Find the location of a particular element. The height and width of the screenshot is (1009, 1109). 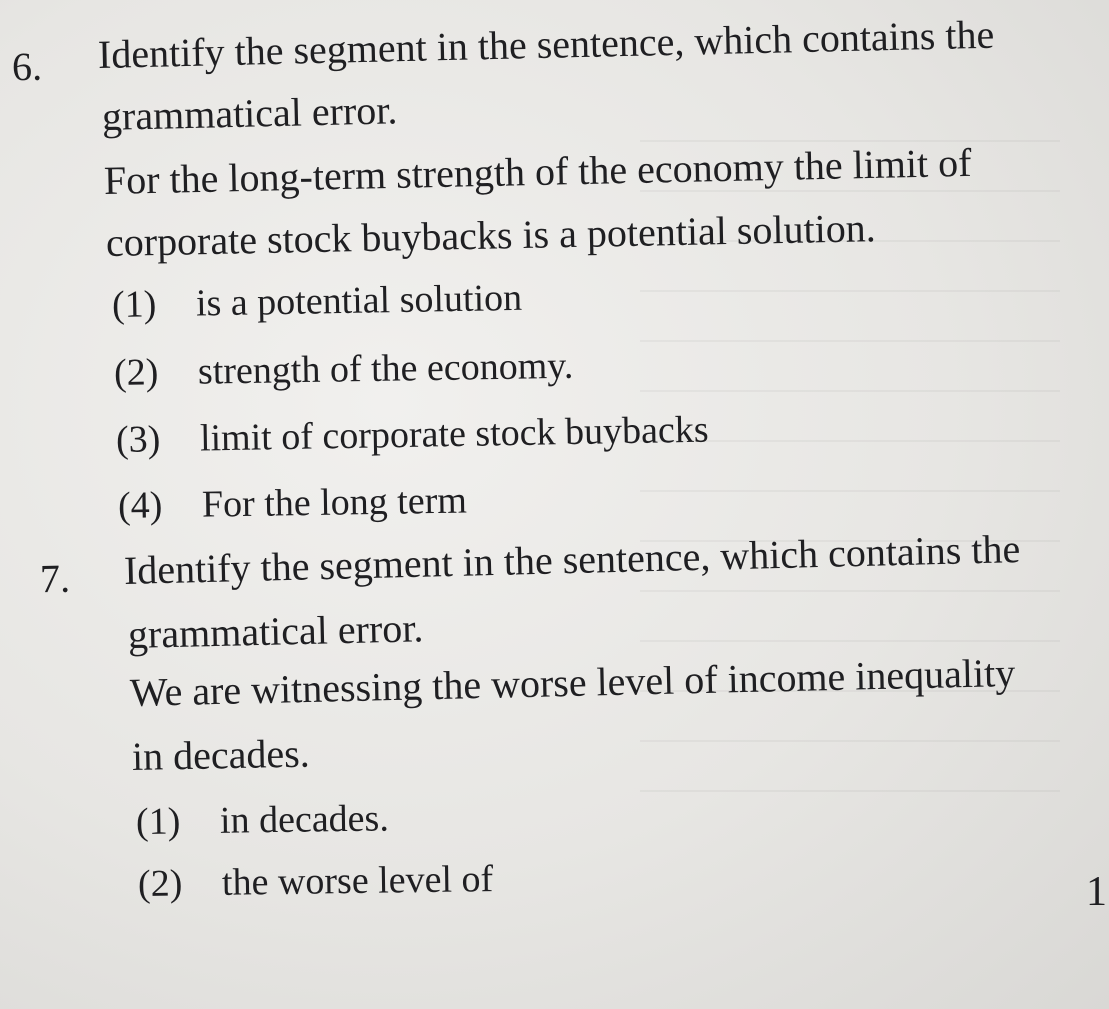

option-item: (3) limit of corporate stock buybacks is located at coordinates (412, 435).